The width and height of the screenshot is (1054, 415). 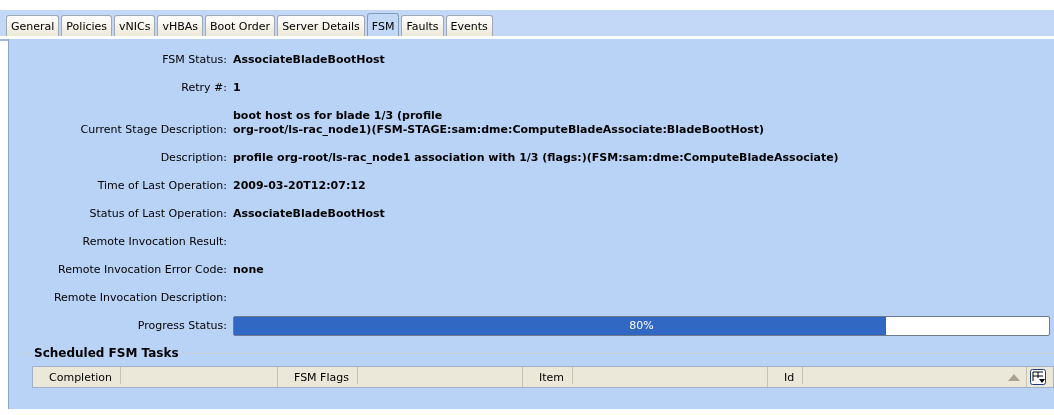 What do you see at coordinates (469, 25) in the screenshot?
I see `tab: Events` at bounding box center [469, 25].